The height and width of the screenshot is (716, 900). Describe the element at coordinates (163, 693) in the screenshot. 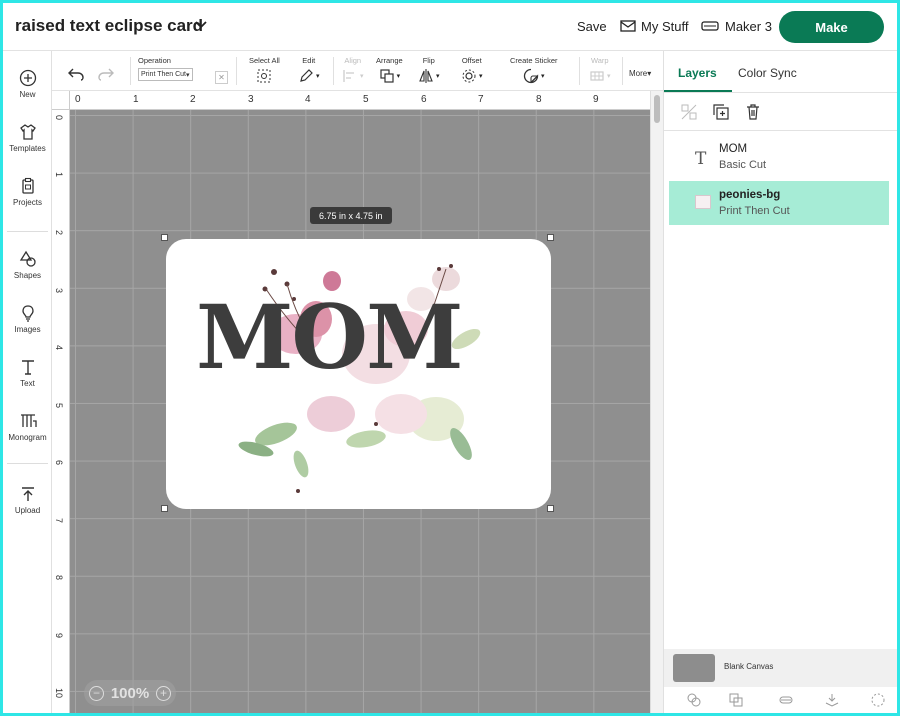

I see `zoom-in-button: +` at that location.